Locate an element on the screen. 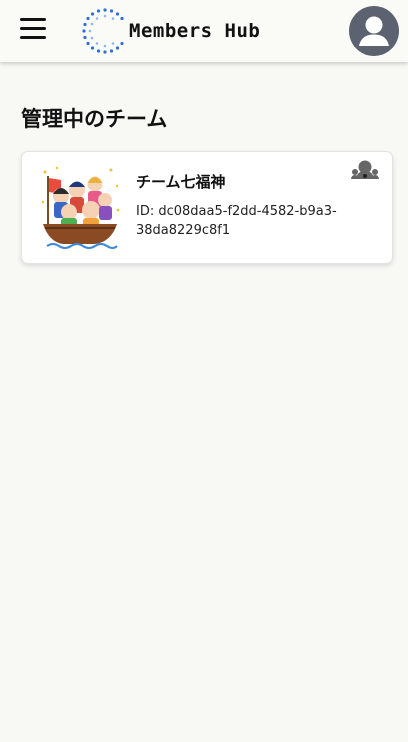 The height and width of the screenshot is (742, 408). hamburger-menu-icon is located at coordinates (33, 29).